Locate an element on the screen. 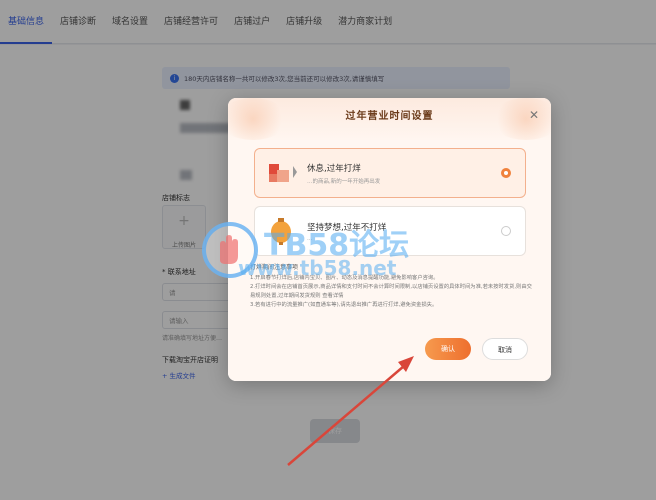 The width and height of the screenshot is (656, 500). option-2-title: 坚持梦想,过年不打烊 is located at coordinates (347, 227).